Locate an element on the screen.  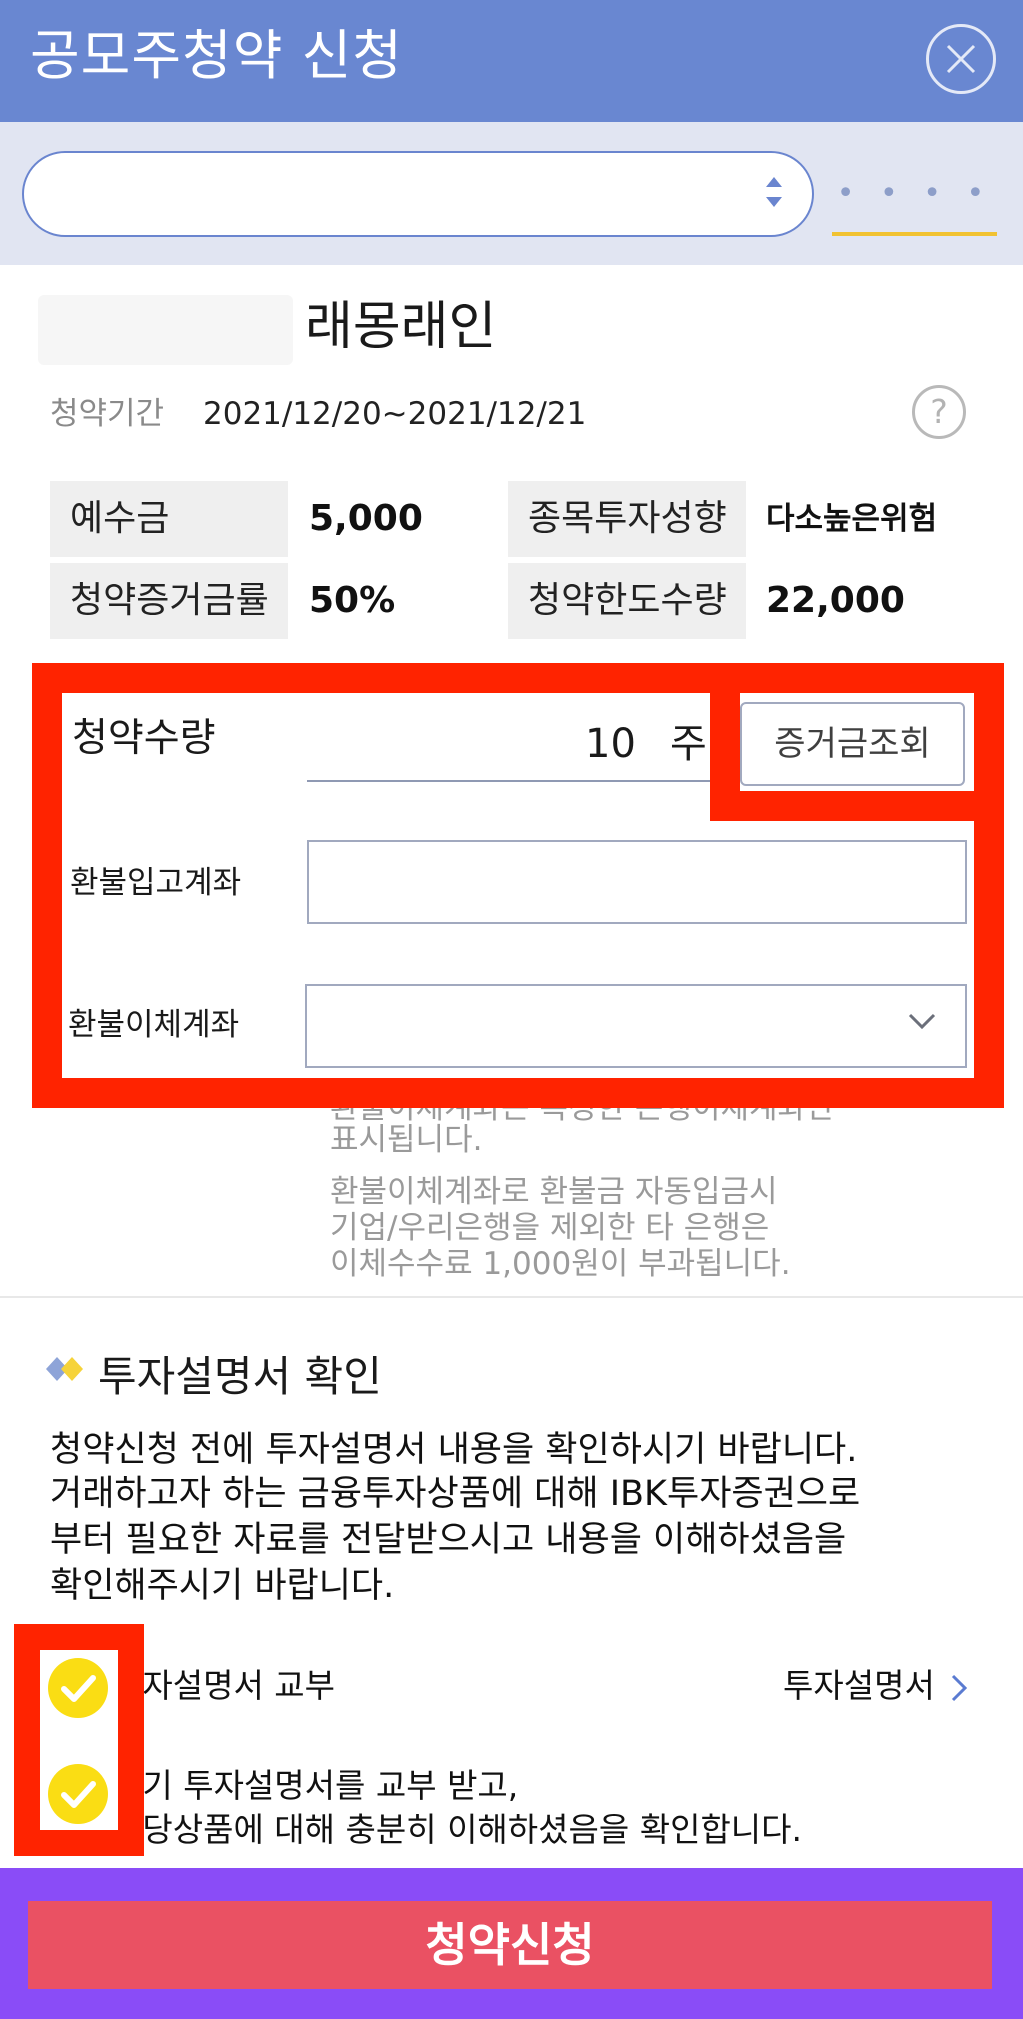
account-select is located at coordinates (418, 194).